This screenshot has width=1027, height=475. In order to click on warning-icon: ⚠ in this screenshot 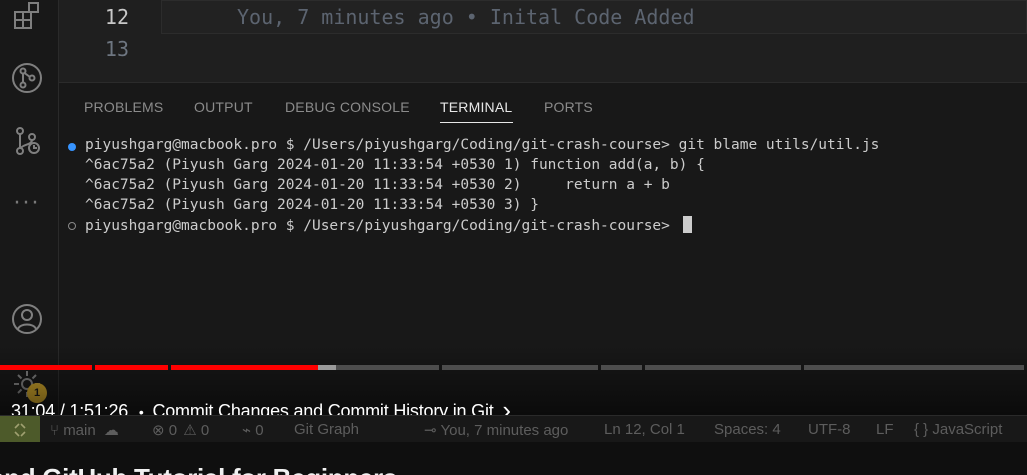, I will do `click(190, 430)`.